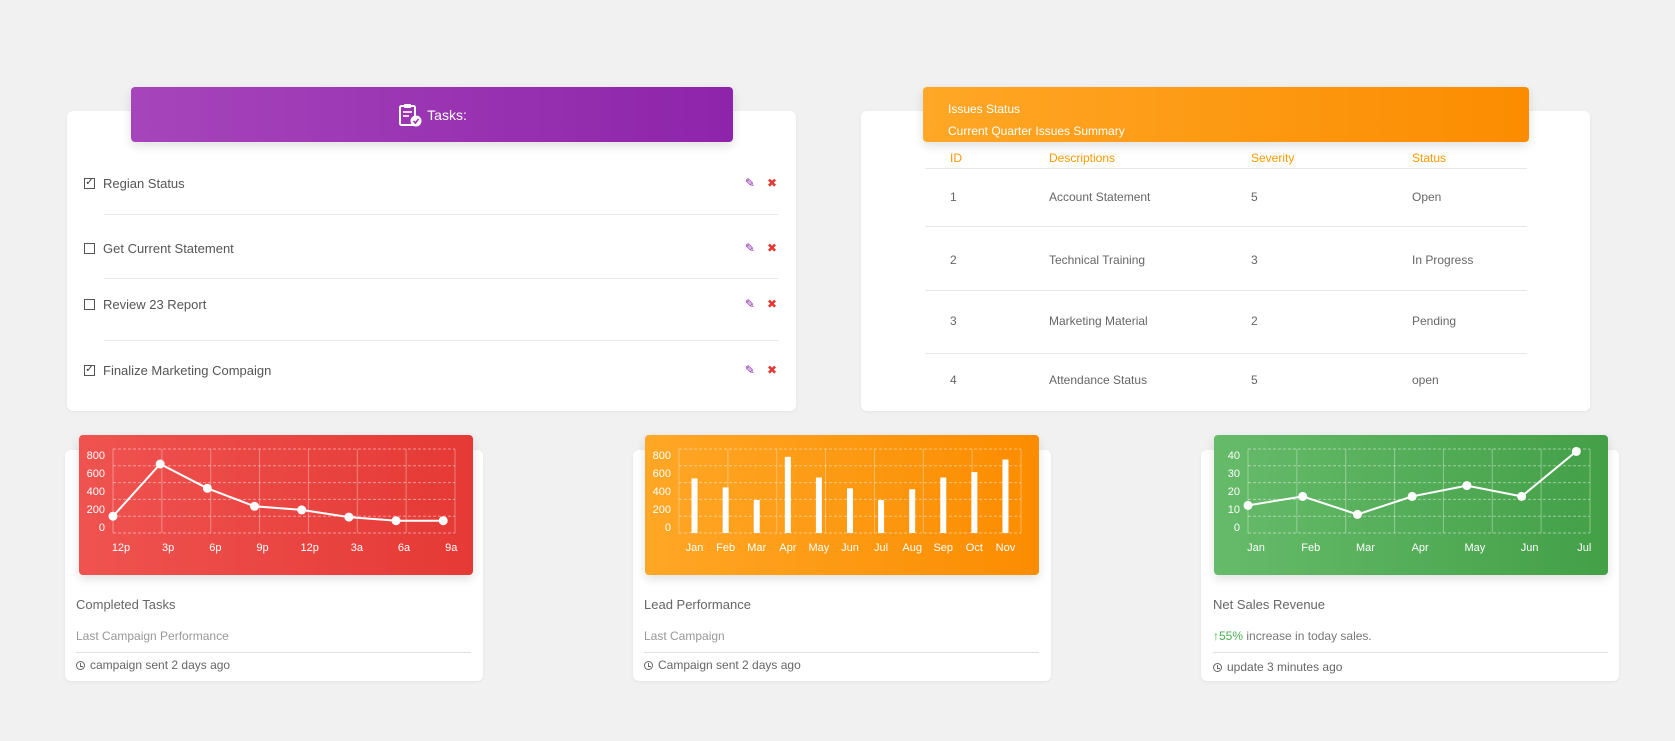  Describe the element at coordinates (278, 492) in the screenshot. I see `series-line` at that location.